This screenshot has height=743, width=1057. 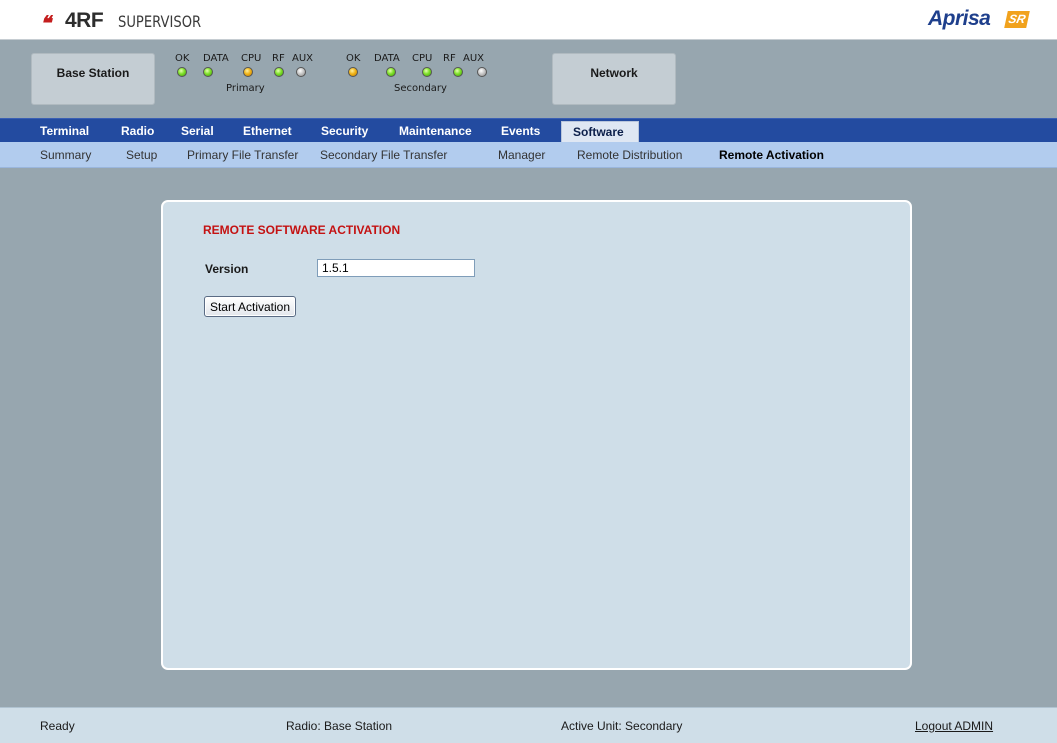 What do you see at coordinates (383, 155) in the screenshot?
I see `subnav-secondary-file-transfer: Secondary File Transfer` at bounding box center [383, 155].